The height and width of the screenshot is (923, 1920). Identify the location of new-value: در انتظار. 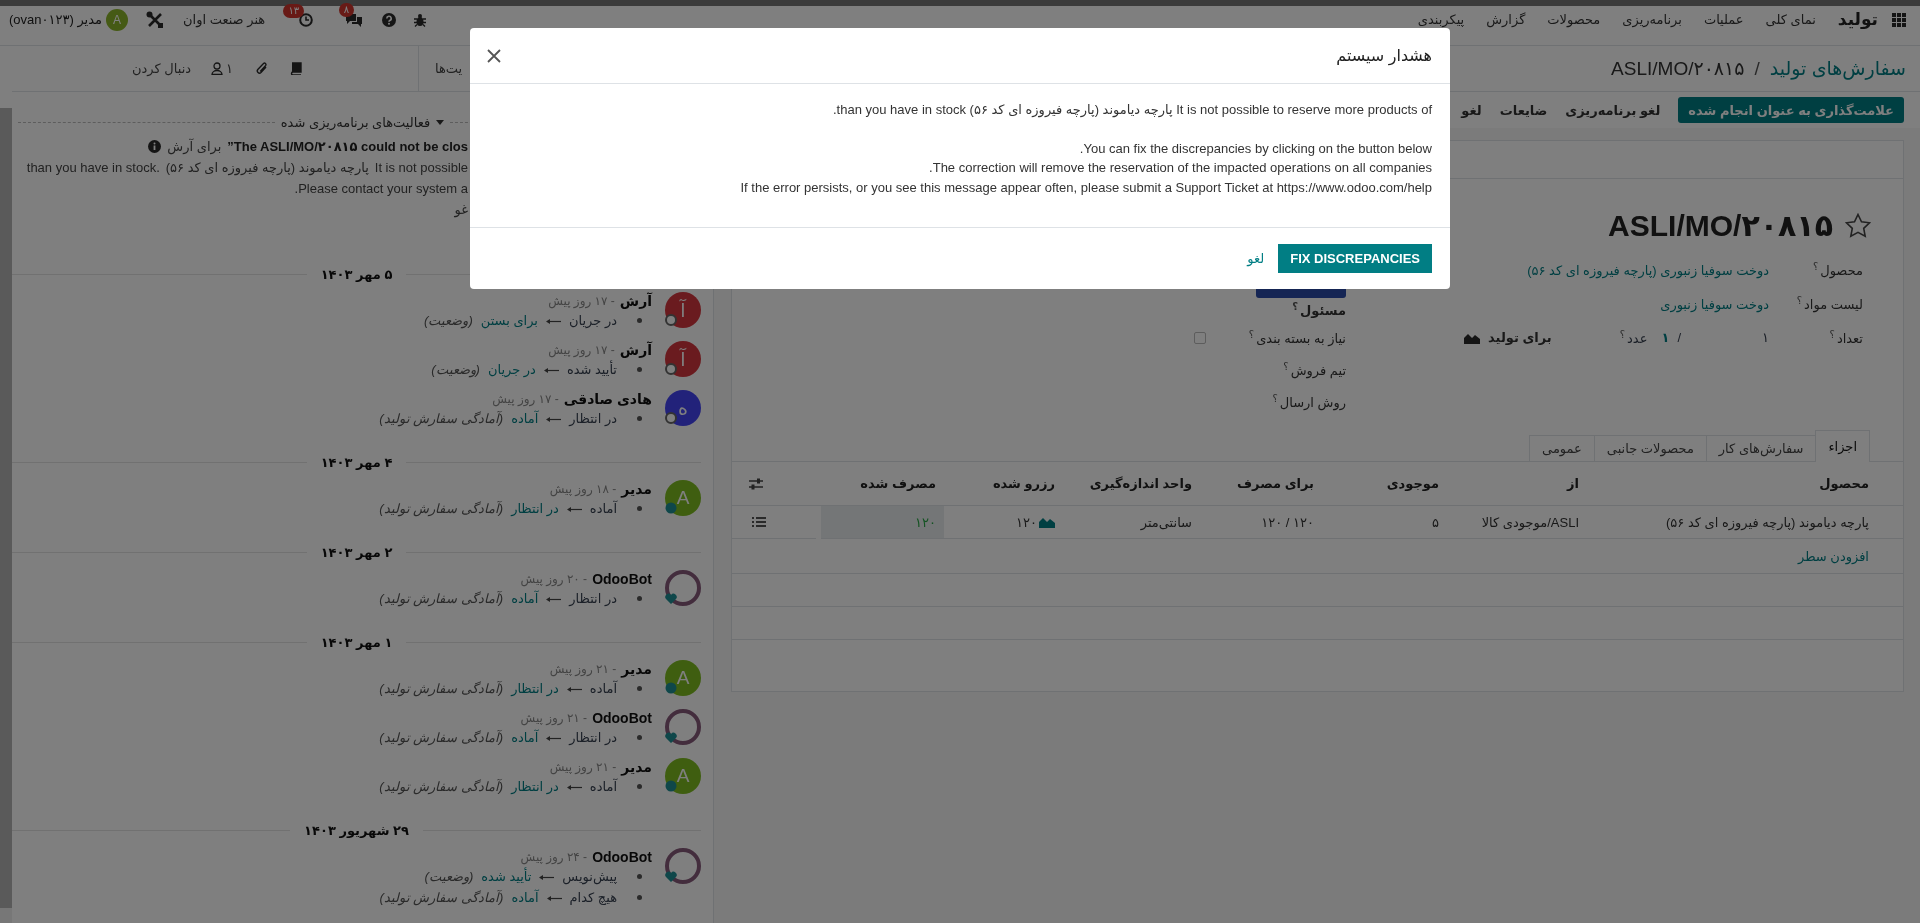
(535, 688).